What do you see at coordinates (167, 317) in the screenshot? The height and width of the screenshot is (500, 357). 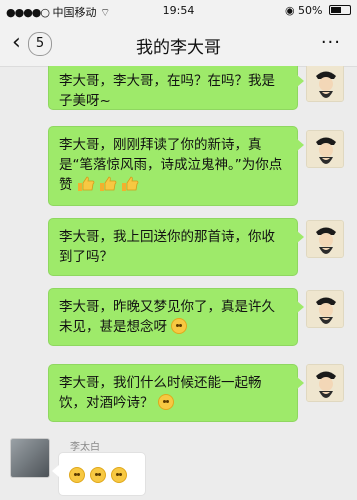 I see `message-text: 李大哥，昨晚又梦见你了，真是许久未见，甚是想念呀` at bounding box center [167, 317].